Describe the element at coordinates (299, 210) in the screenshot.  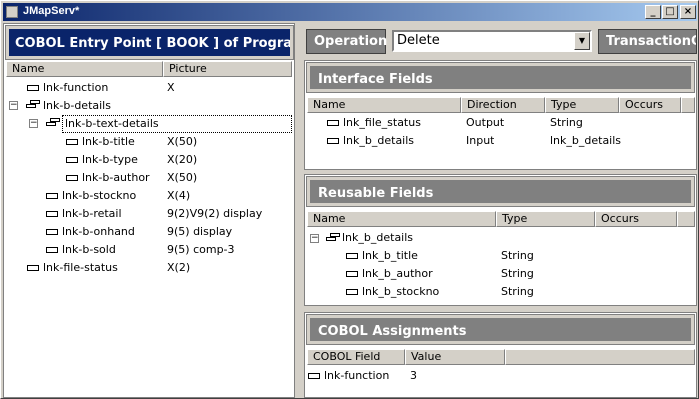
I see `pane-splitter` at that location.